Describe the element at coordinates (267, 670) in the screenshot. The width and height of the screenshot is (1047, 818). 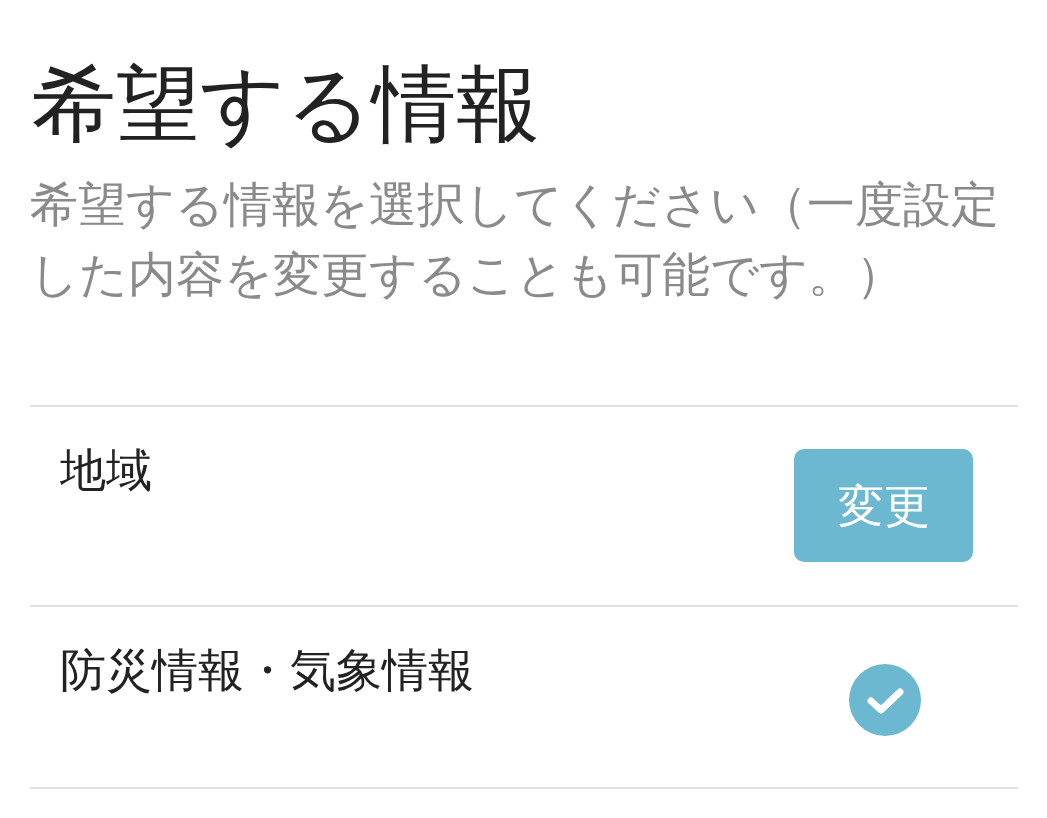
I see `option-label: 防災情報・気象情報` at that location.